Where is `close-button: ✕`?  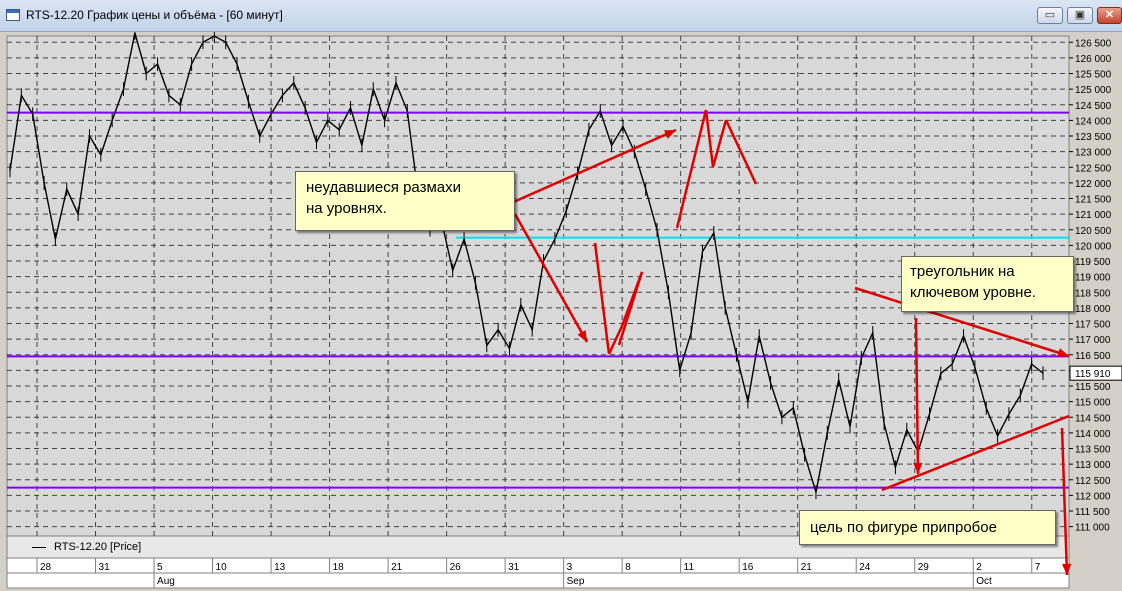 close-button: ✕ is located at coordinates (1109, 15).